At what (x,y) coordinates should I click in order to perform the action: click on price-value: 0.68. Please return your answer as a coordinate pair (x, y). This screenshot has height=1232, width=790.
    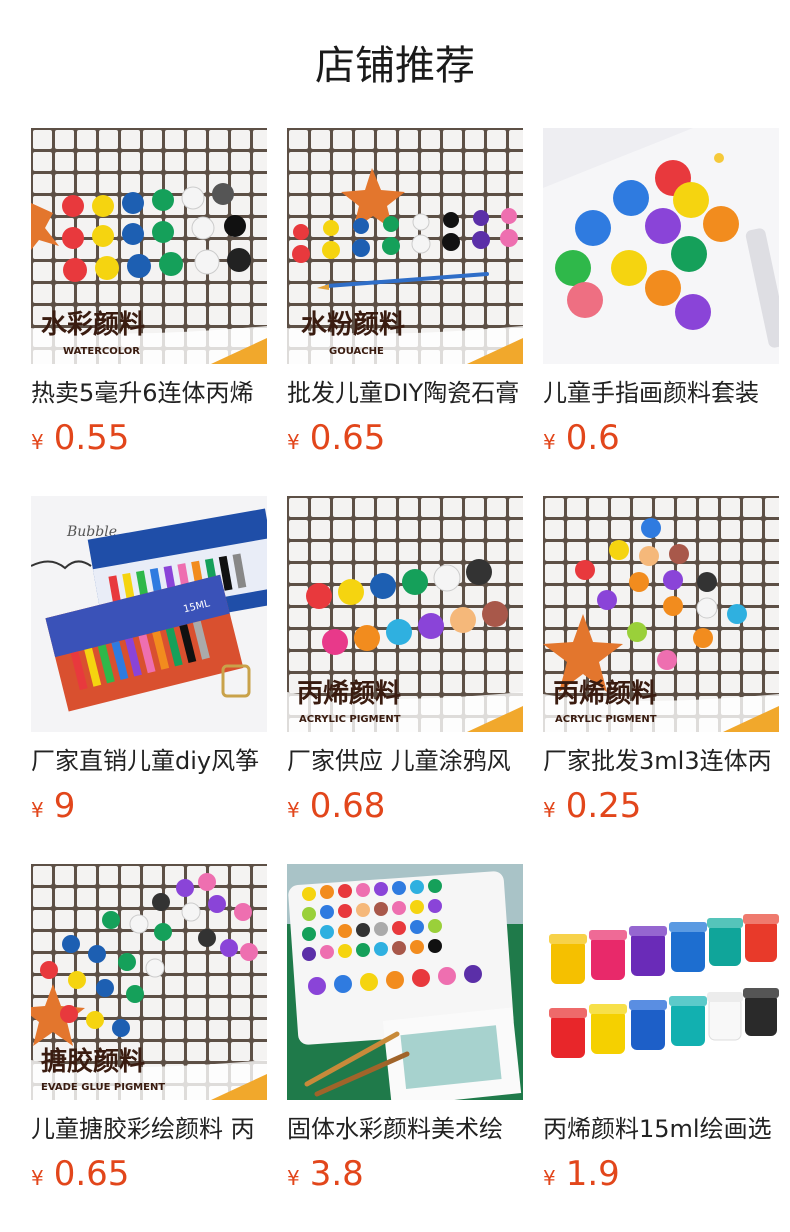
    Looking at the image, I should click on (347, 806).